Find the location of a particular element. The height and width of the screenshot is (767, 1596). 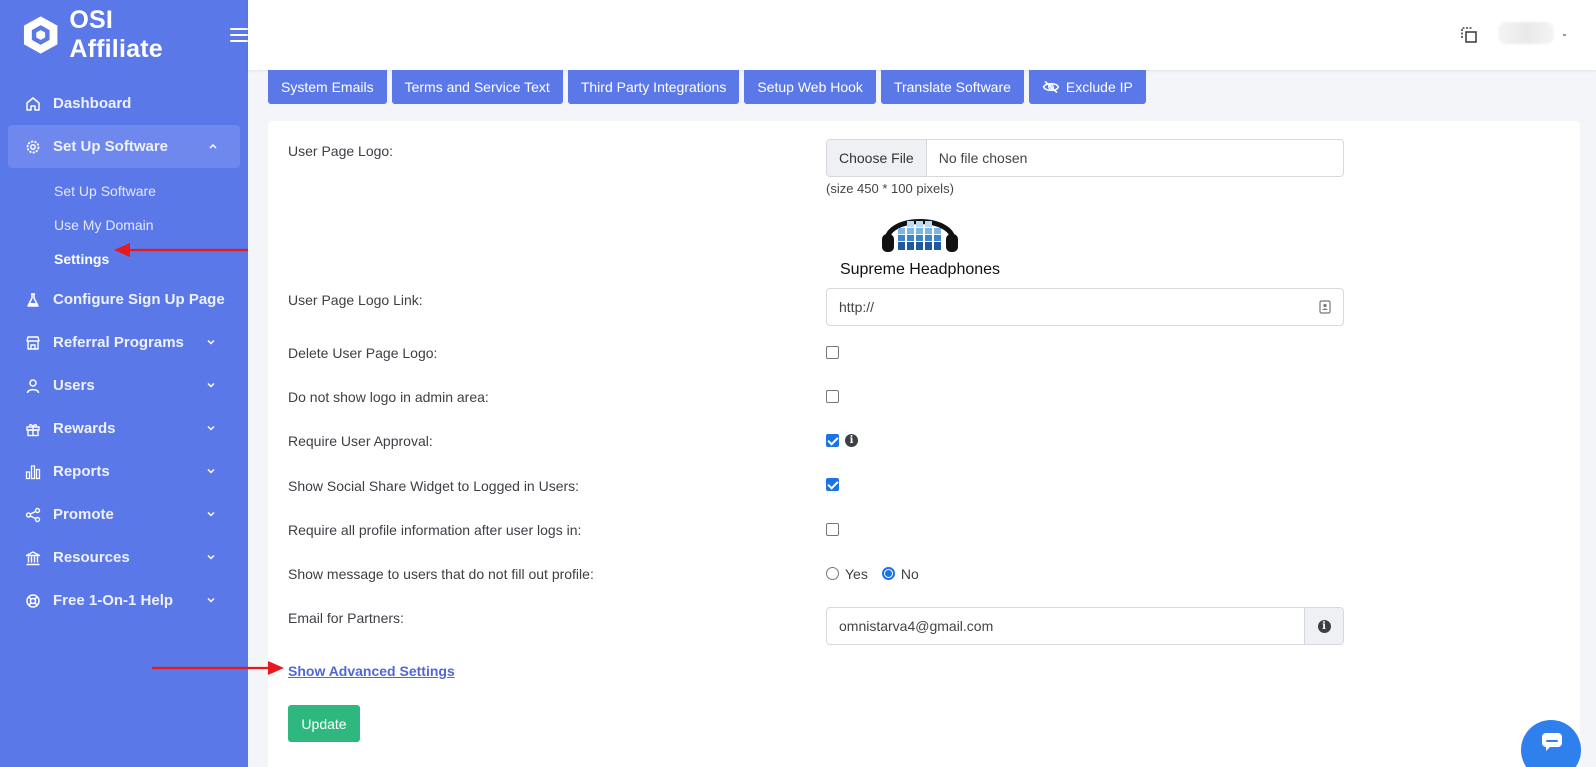

sidebar-item-label: Free 1-On-1 Help is located at coordinates (113, 600).